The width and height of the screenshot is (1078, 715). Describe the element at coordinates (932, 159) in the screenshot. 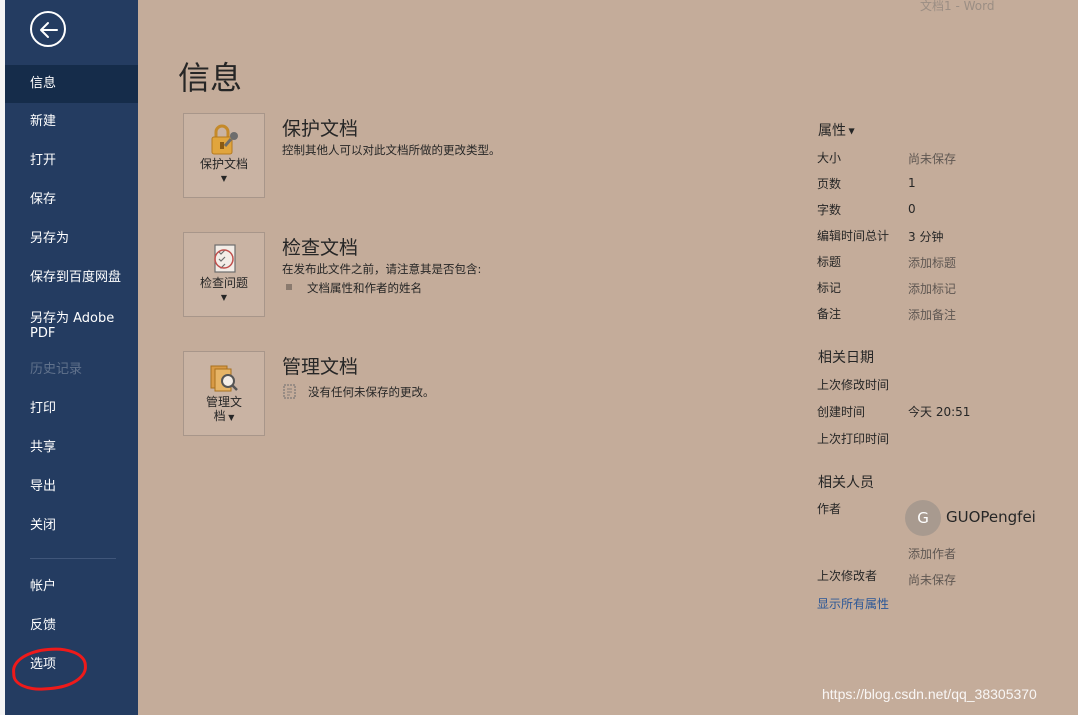

I see `property-value-size: 尚未保存` at that location.